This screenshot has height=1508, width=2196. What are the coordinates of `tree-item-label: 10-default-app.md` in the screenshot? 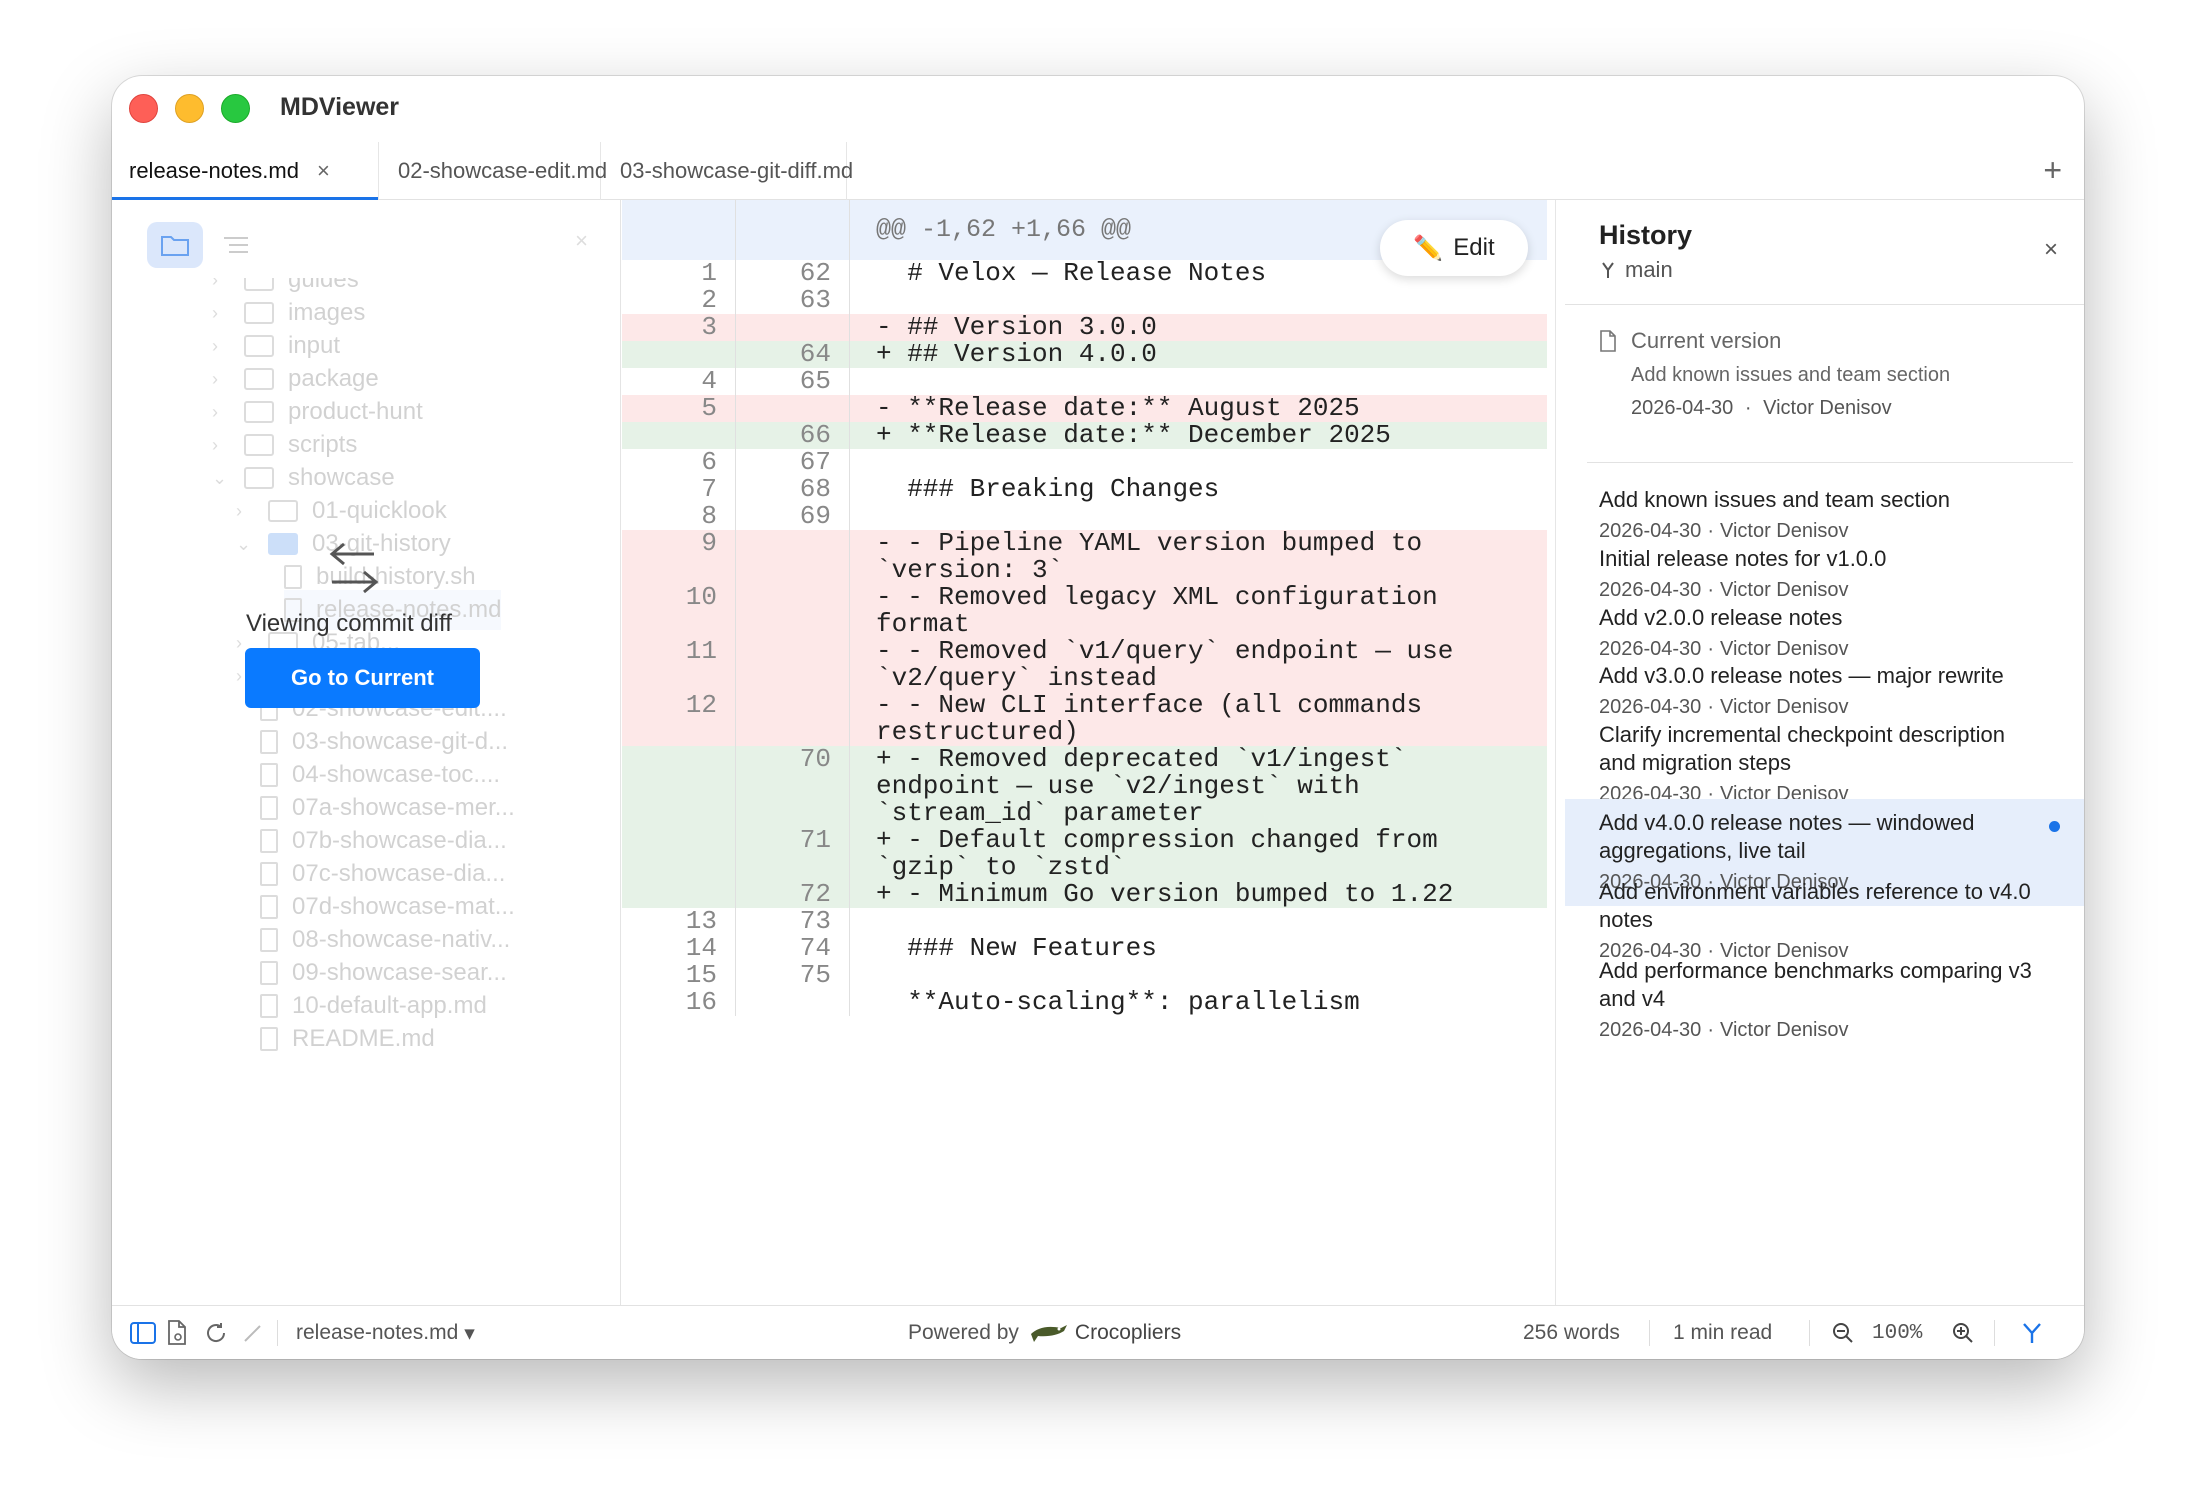 It's located at (389, 1005).